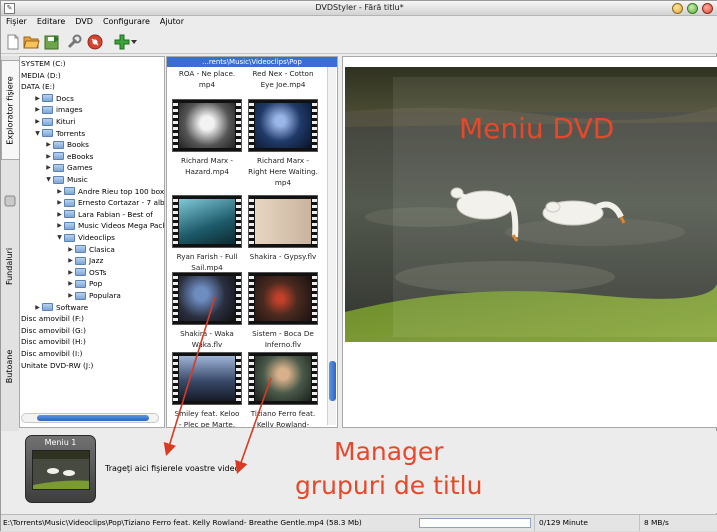  I want to click on save-icon, so click(52, 41).